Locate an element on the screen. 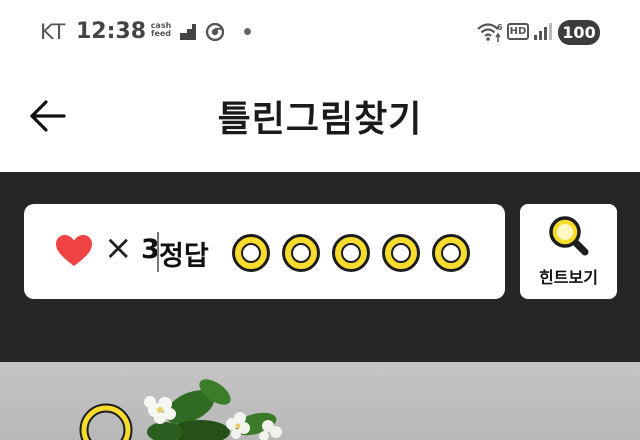 The height and width of the screenshot is (440, 640). heart-icon is located at coordinates (74, 250).